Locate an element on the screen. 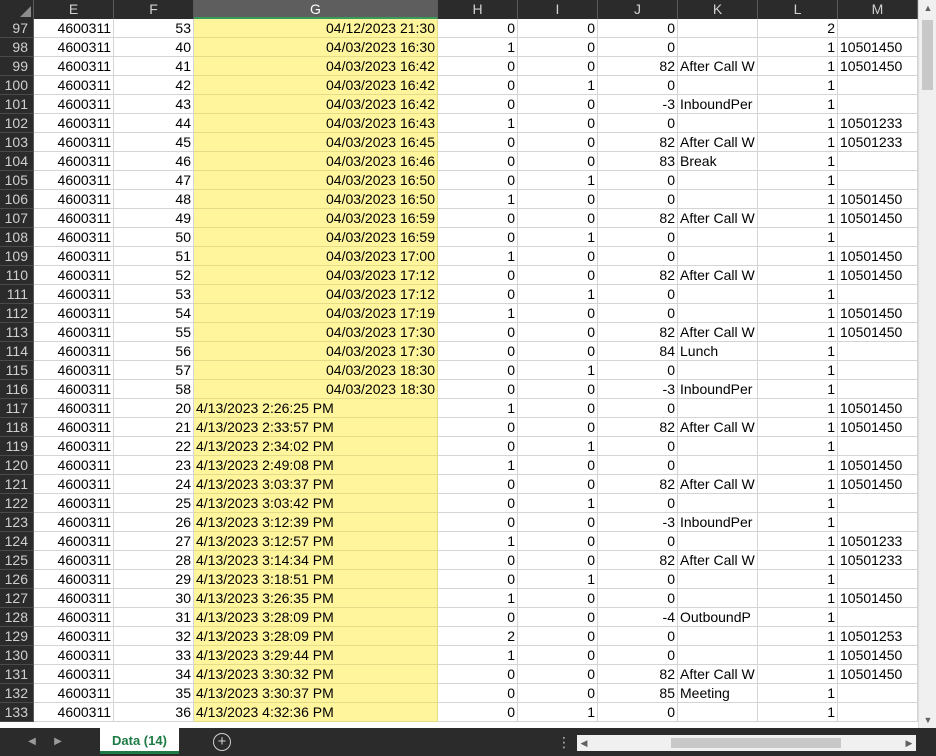  column-header-g: G is located at coordinates (316, 9).